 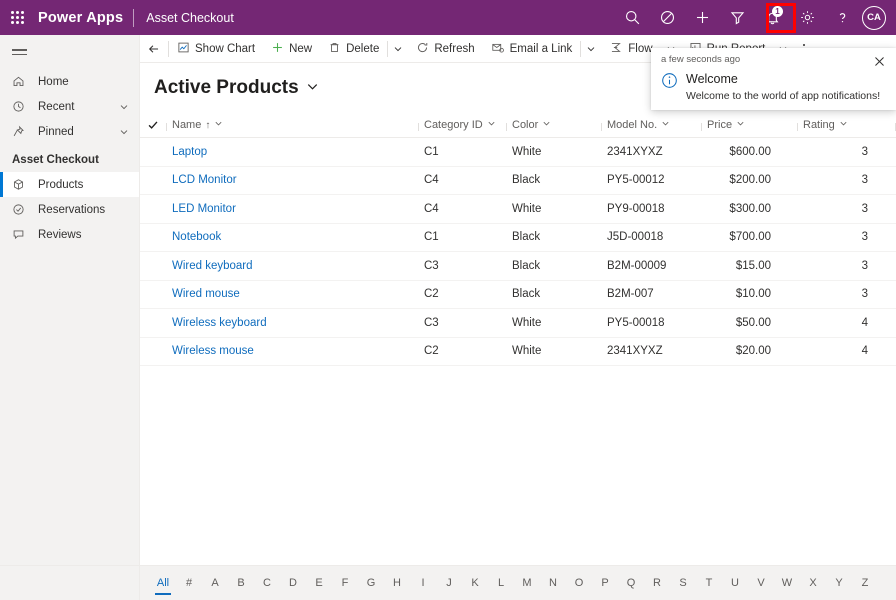 What do you see at coordinates (518, 295) in the screenshot?
I see `table-row: Wired mouse C2 Black B2M-007 $10.00 3` at bounding box center [518, 295].